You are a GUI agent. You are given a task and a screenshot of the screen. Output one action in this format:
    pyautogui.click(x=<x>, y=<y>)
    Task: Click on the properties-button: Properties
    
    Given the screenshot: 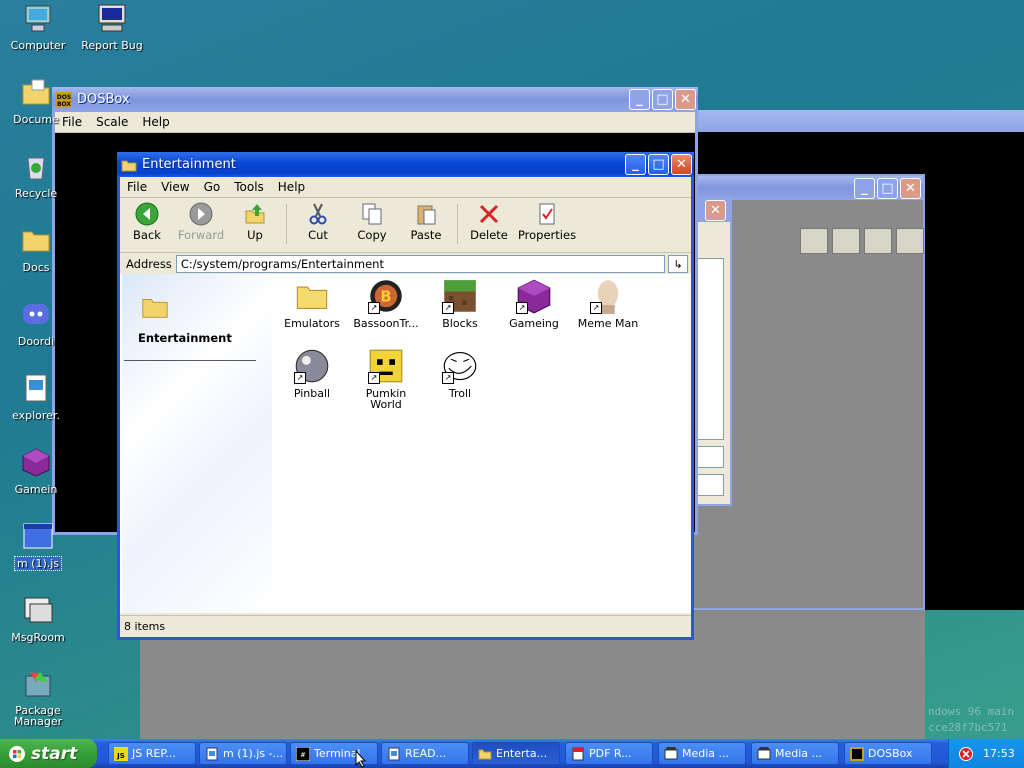 What is the action you would take?
    pyautogui.click(x=547, y=222)
    